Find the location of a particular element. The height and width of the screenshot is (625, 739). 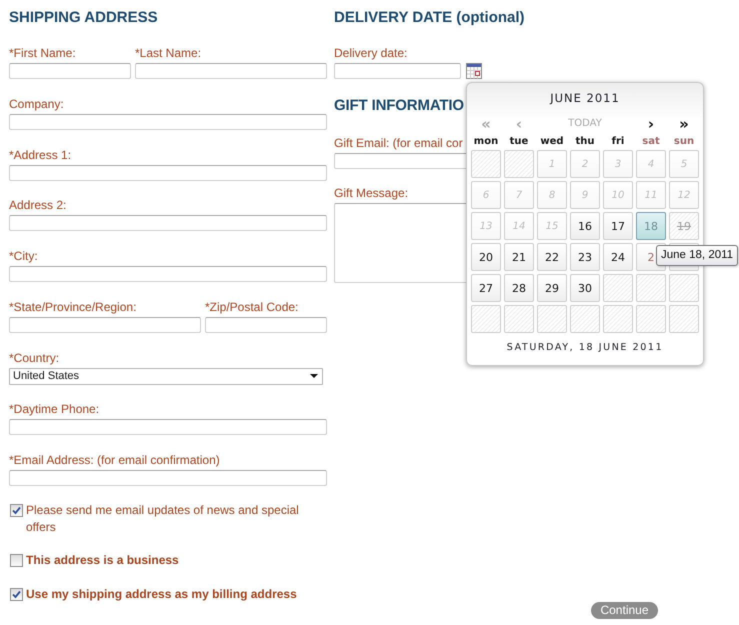

weekday-label: mon is located at coordinates (486, 142).